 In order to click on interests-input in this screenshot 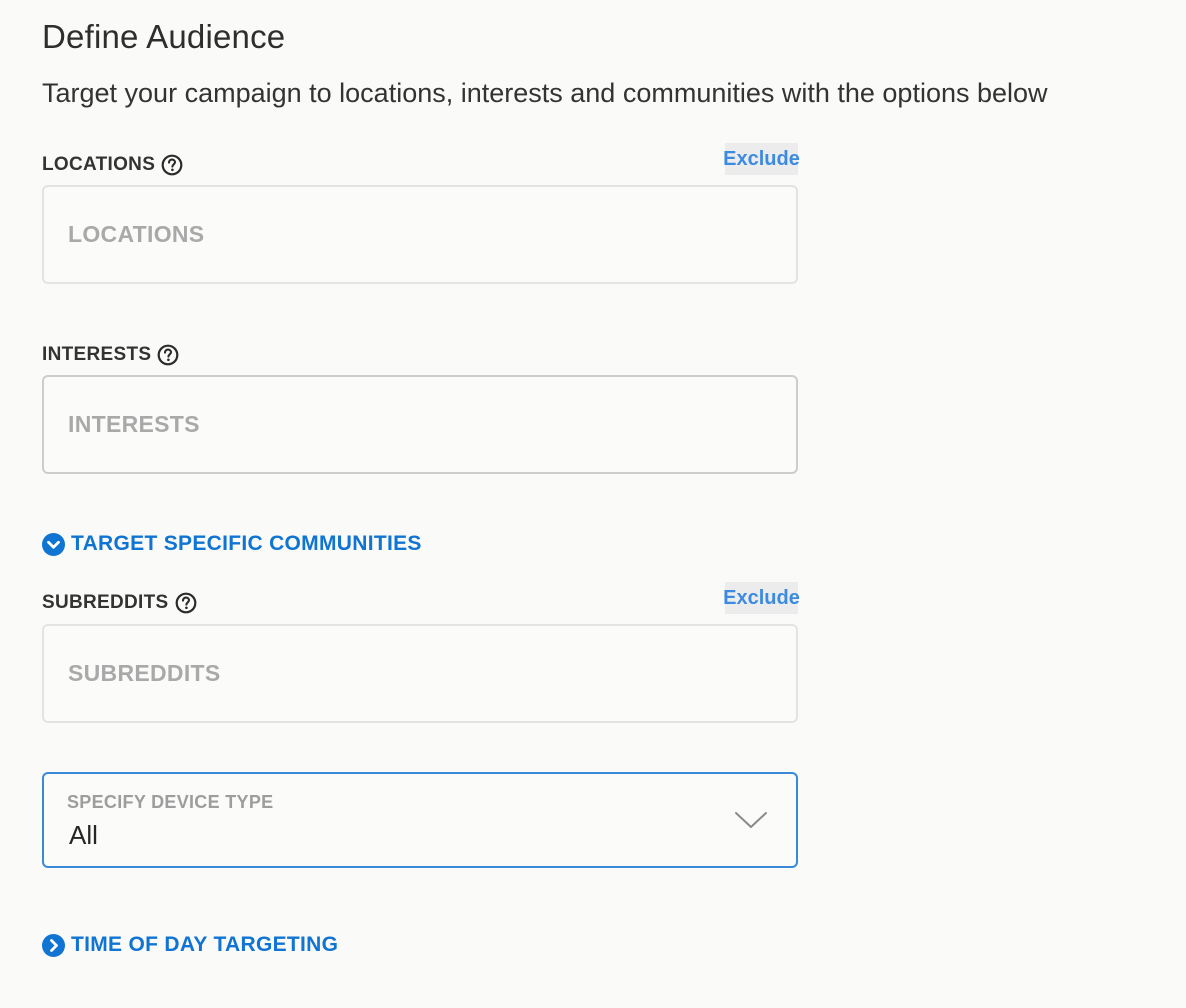, I will do `click(420, 424)`.